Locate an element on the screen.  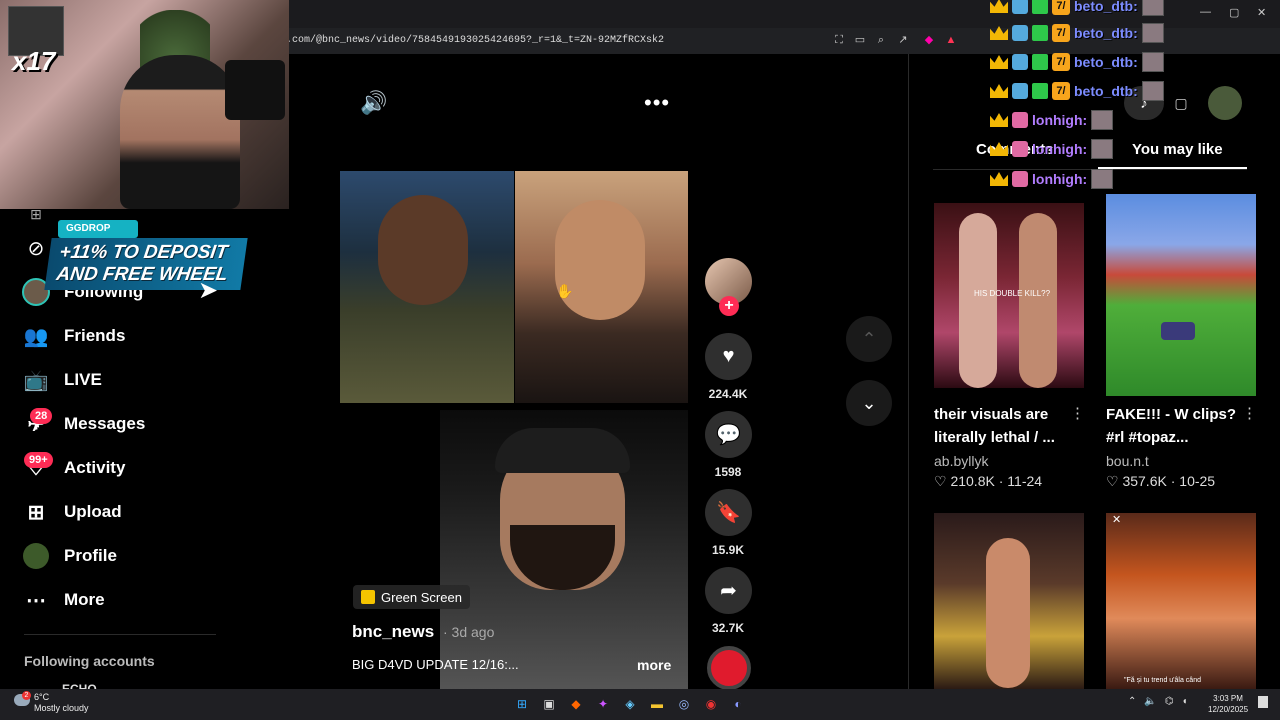
brave-browser-icon: ◆ is located at coordinates (576, 704).